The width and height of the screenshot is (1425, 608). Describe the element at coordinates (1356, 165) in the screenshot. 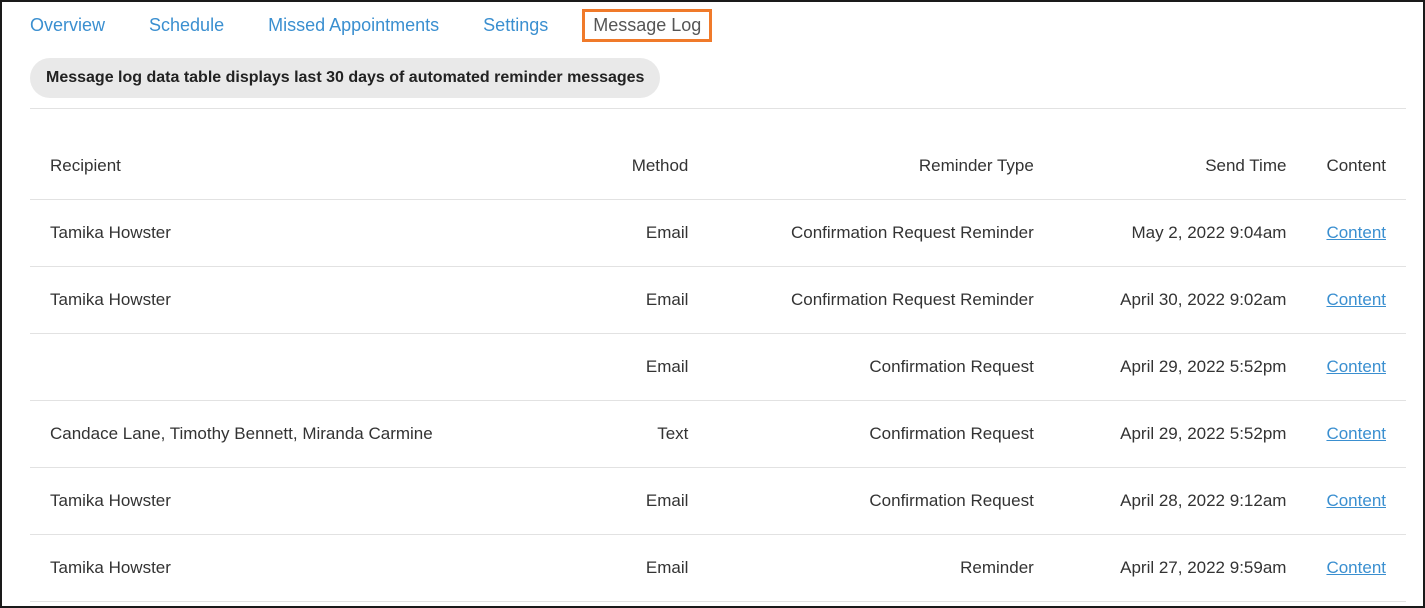

I see `column-header-content: Content` at that location.